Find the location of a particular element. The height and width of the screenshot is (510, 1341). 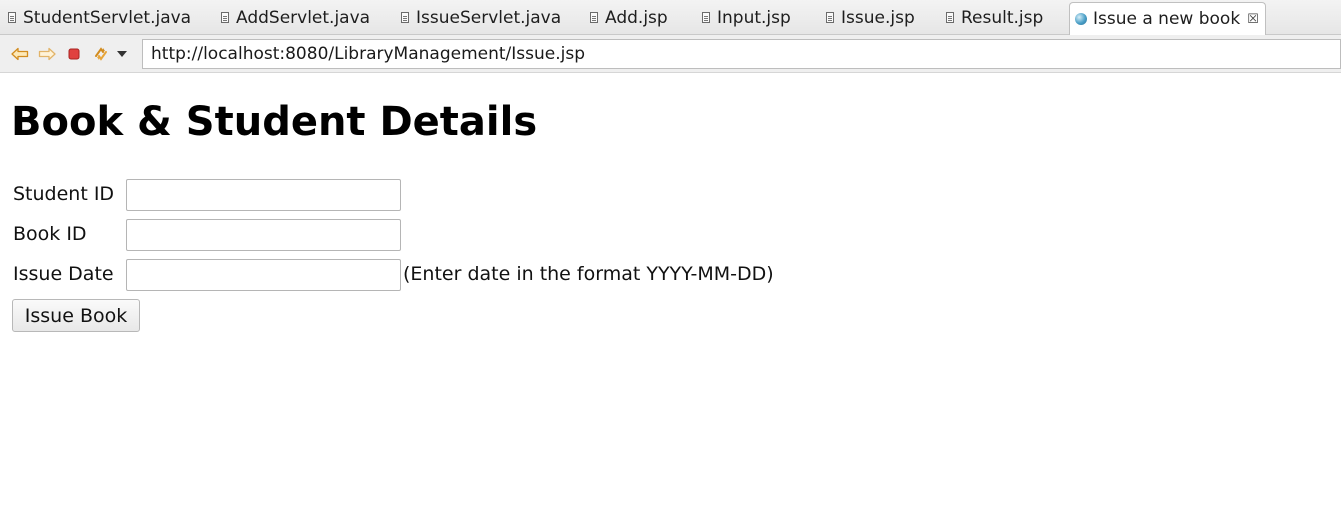

refresh-icon is located at coordinates (101, 54).